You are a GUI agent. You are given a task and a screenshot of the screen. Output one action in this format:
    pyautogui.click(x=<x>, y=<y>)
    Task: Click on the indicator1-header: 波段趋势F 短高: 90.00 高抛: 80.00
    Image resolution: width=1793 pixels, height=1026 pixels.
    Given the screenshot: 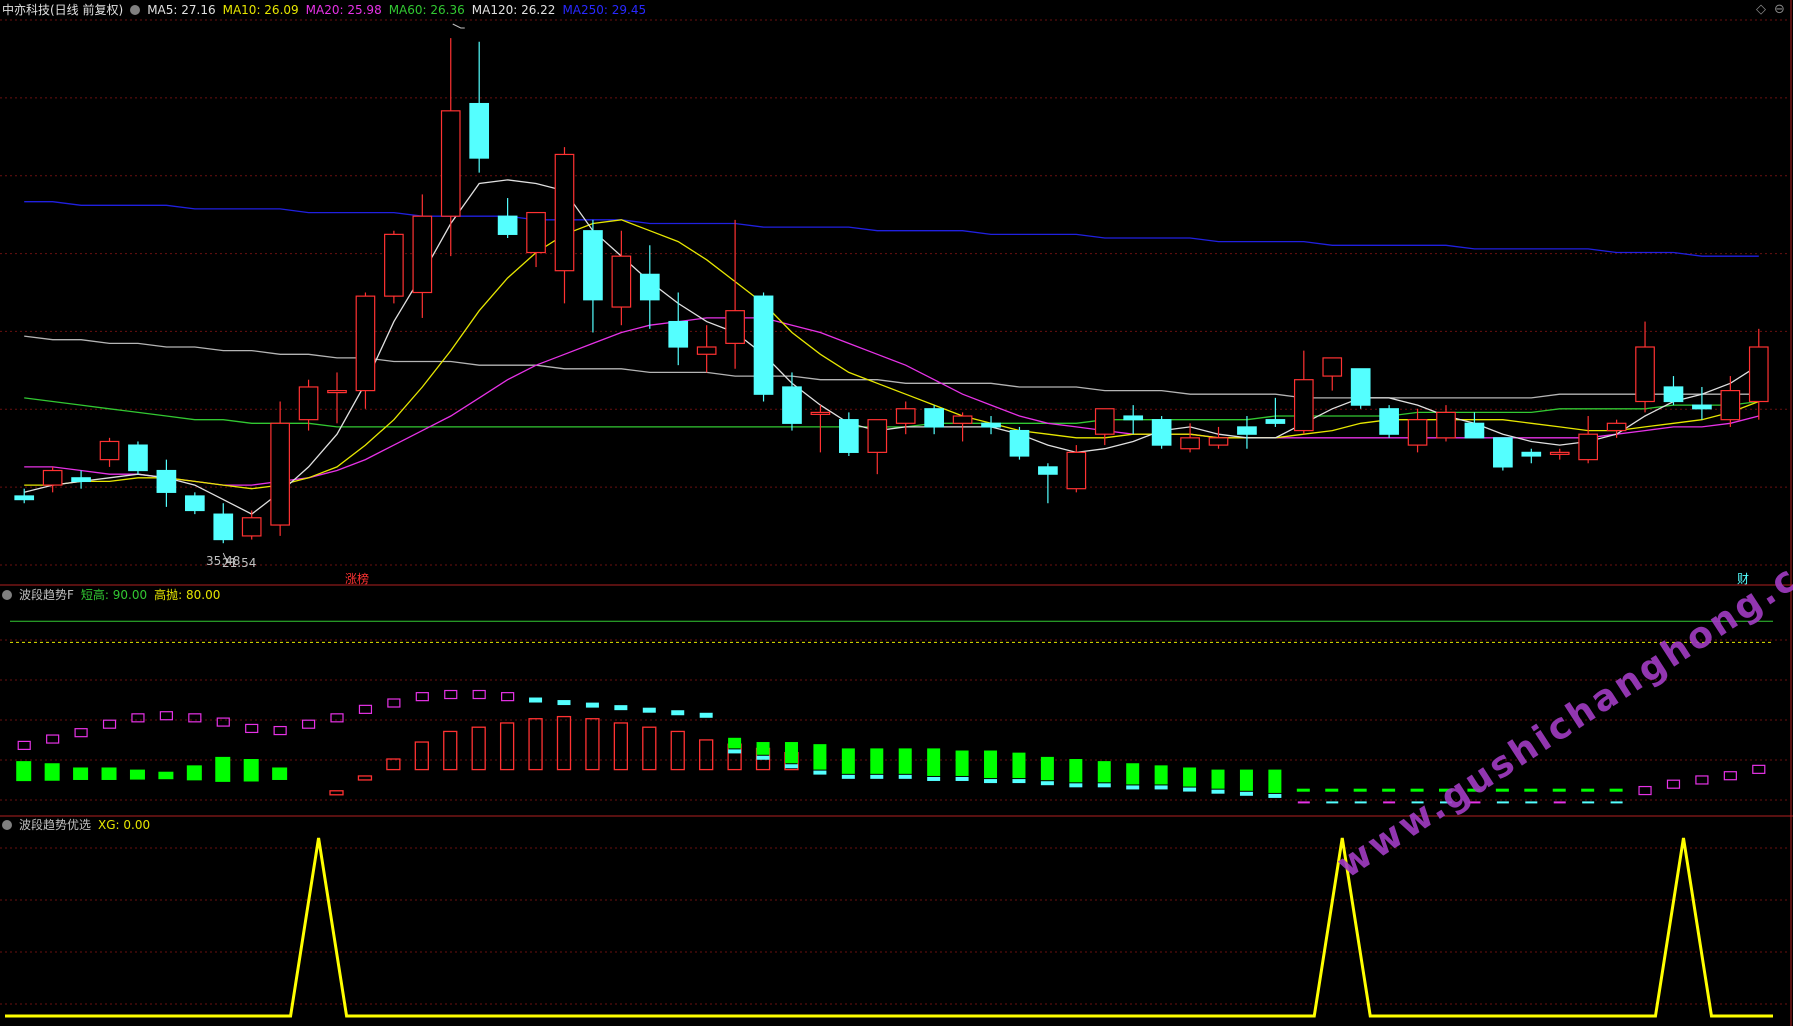 What is the action you would take?
    pyautogui.click(x=114, y=595)
    